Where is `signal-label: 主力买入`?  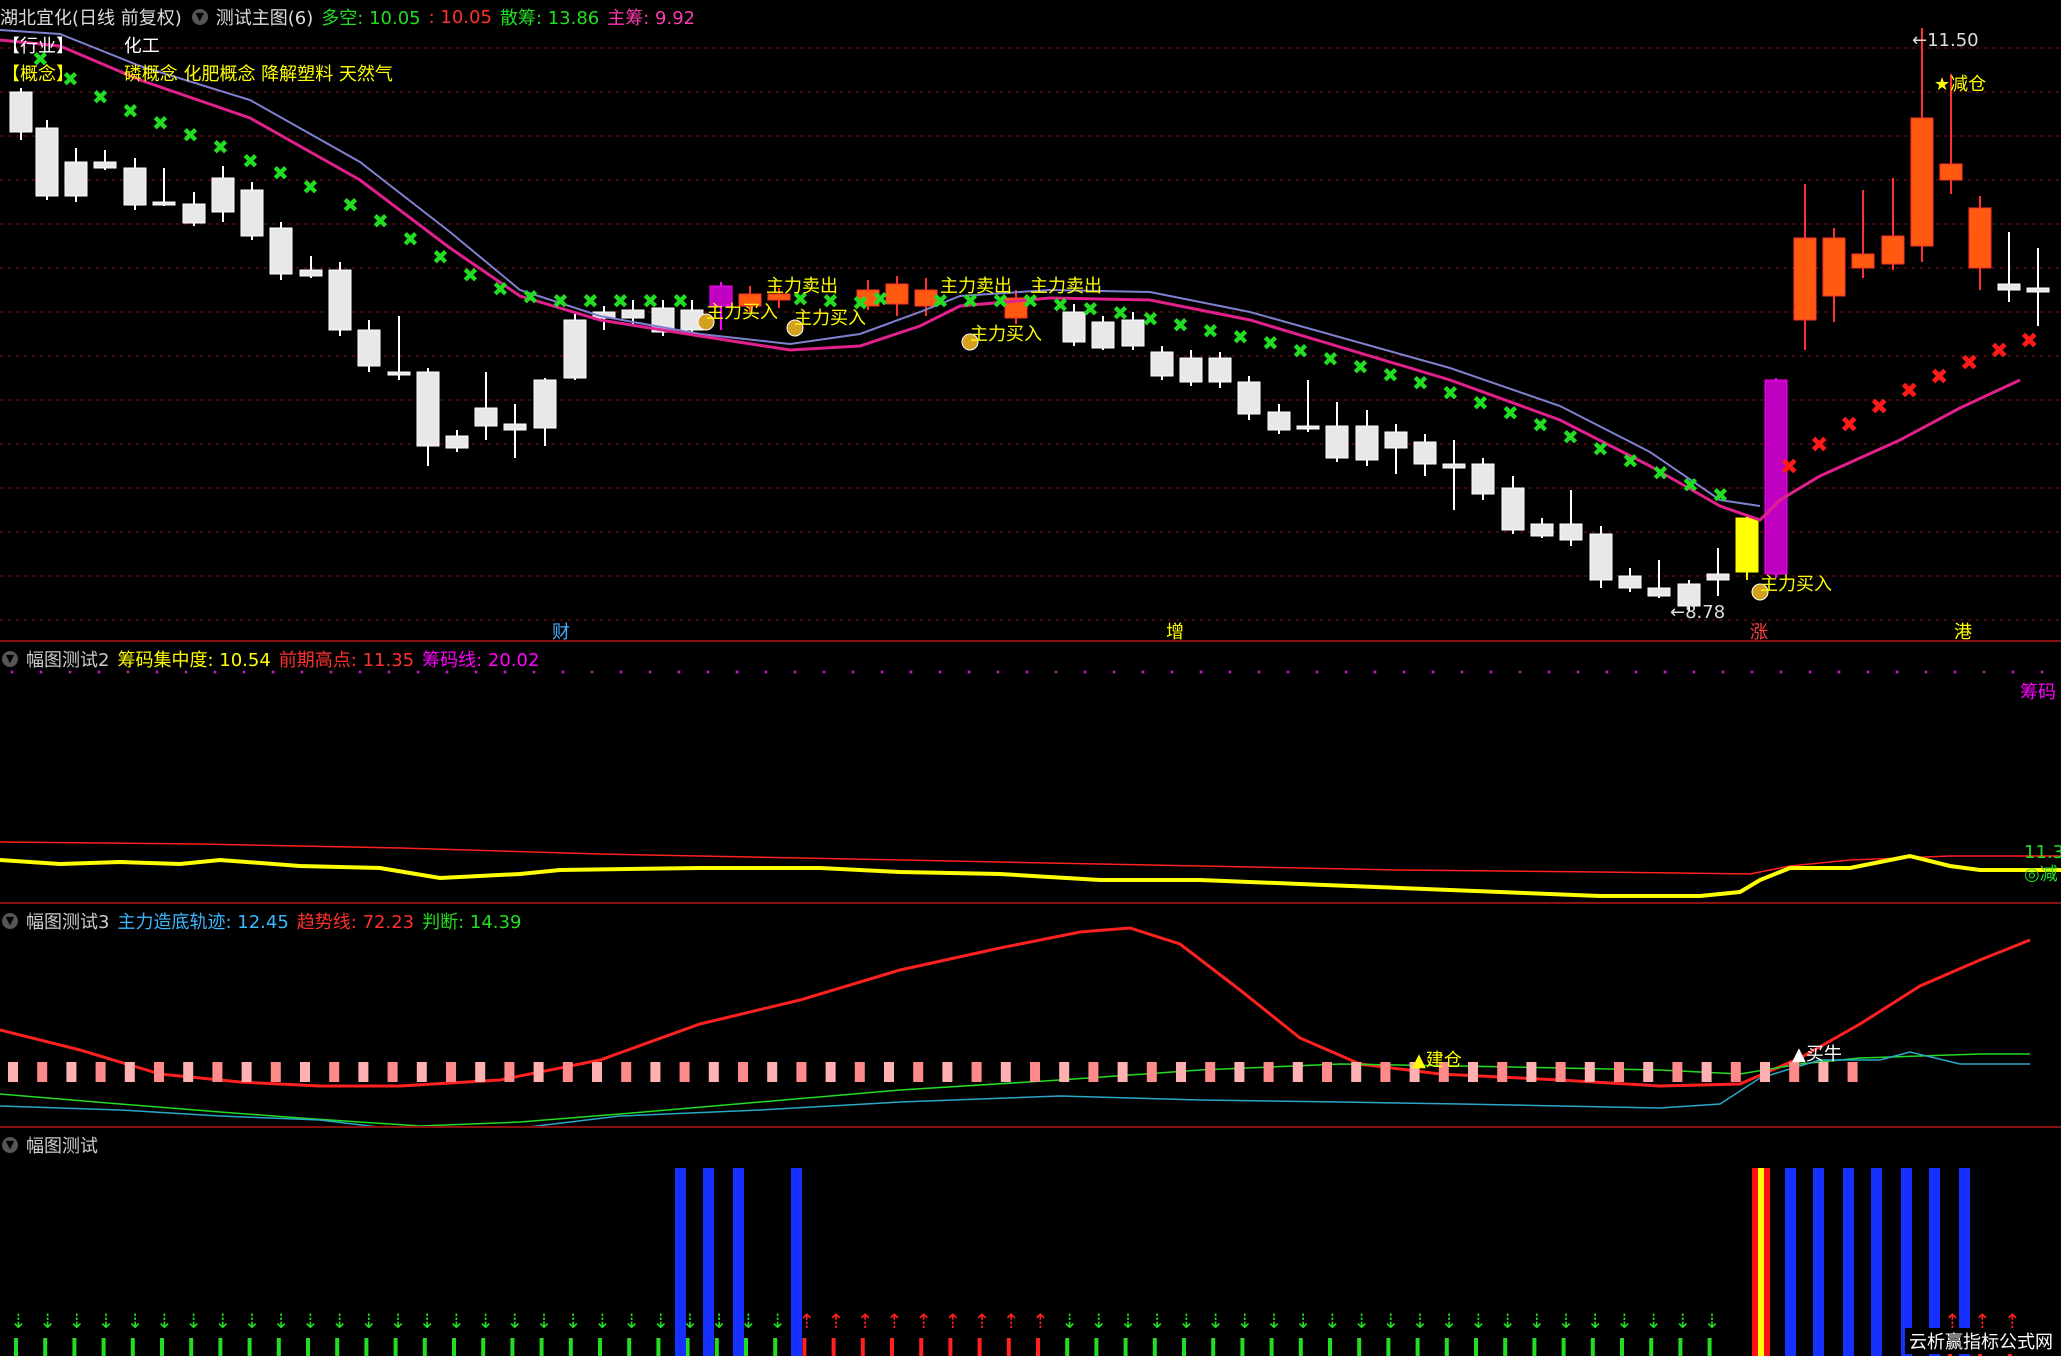 signal-label: 主力买入 is located at coordinates (1006, 334).